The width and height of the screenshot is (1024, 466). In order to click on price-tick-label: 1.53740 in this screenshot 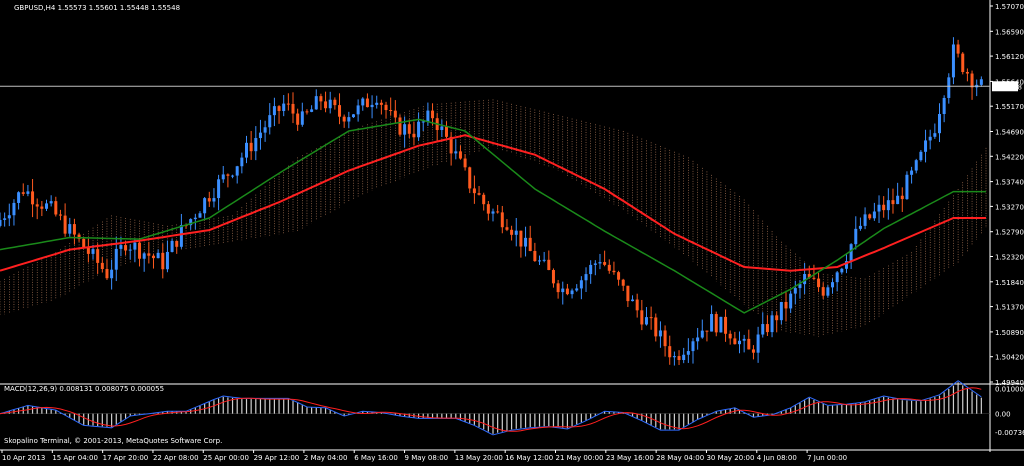, I will do `click(1009, 183)`.